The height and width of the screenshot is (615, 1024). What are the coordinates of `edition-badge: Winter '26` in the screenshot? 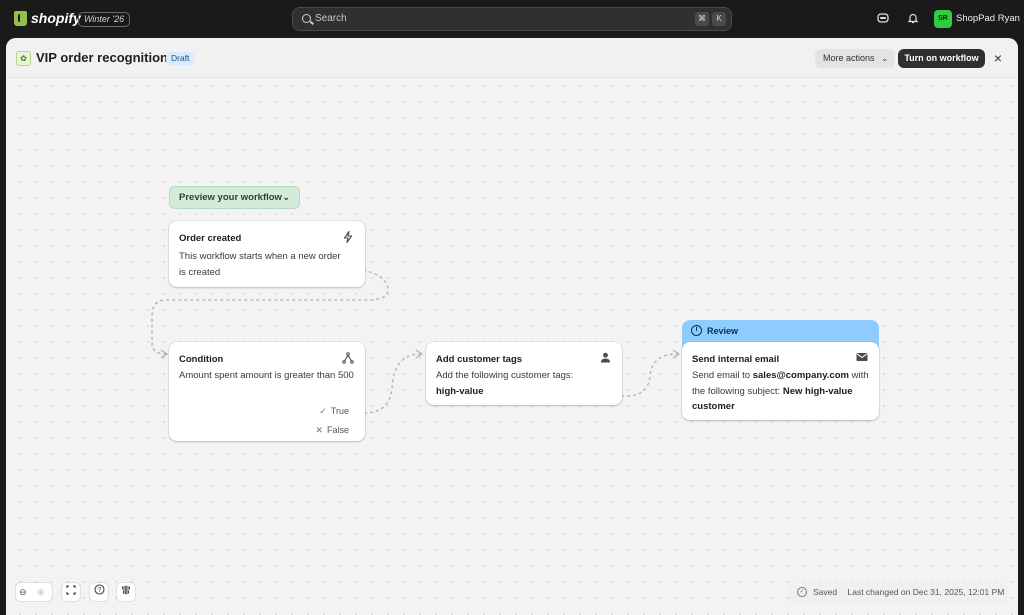 It's located at (104, 19).